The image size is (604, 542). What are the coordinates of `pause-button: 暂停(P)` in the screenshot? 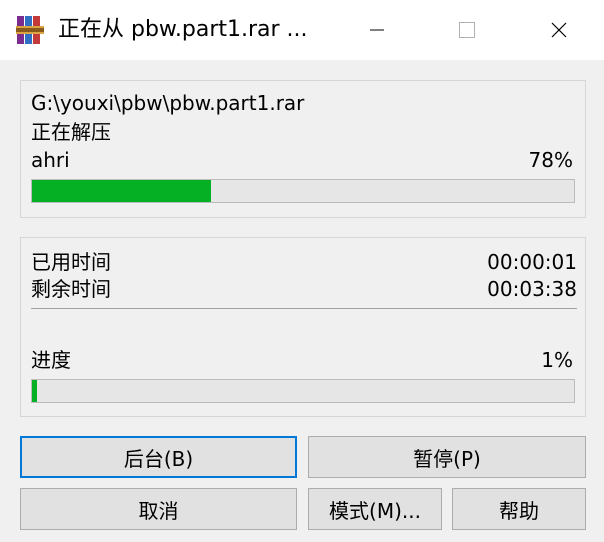 It's located at (447, 457).